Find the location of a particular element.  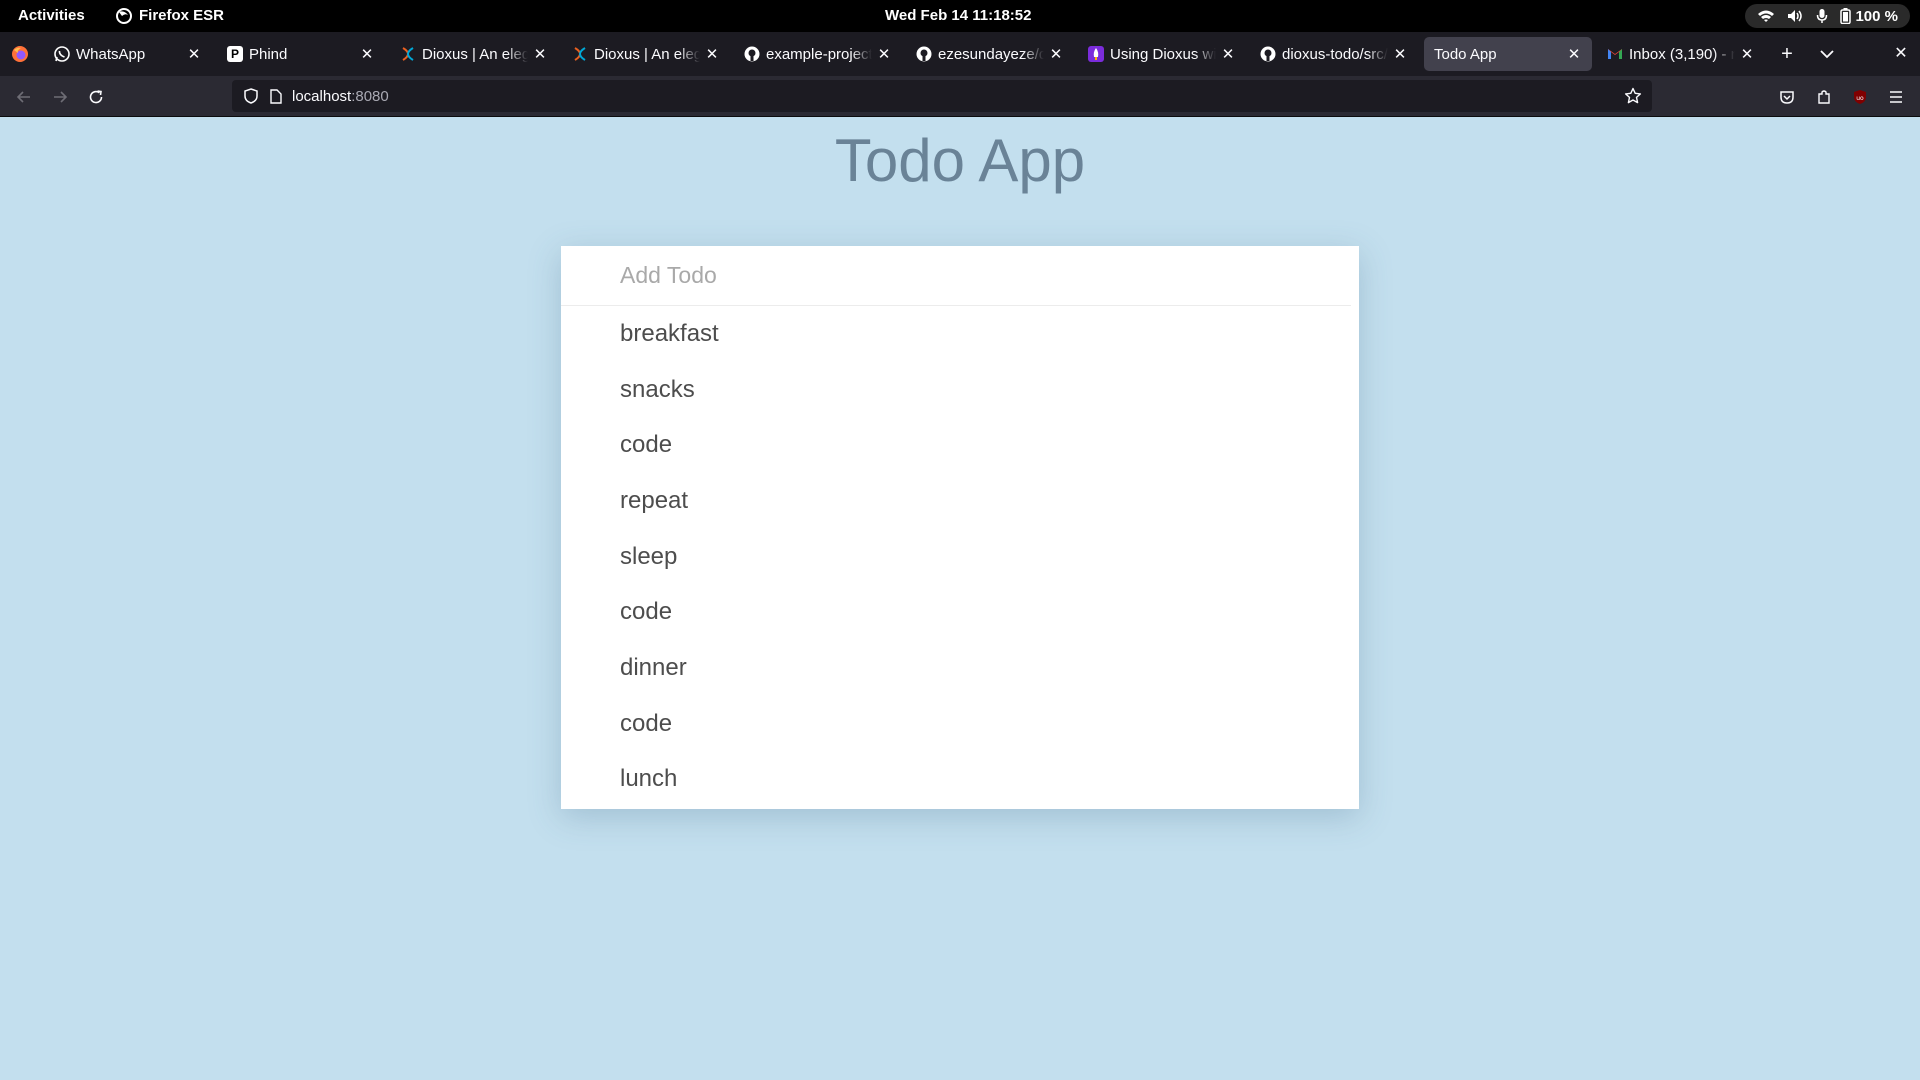

tab-dioxus-todo: dioxus-todo/src/m ✕ is located at coordinates (1334, 54).